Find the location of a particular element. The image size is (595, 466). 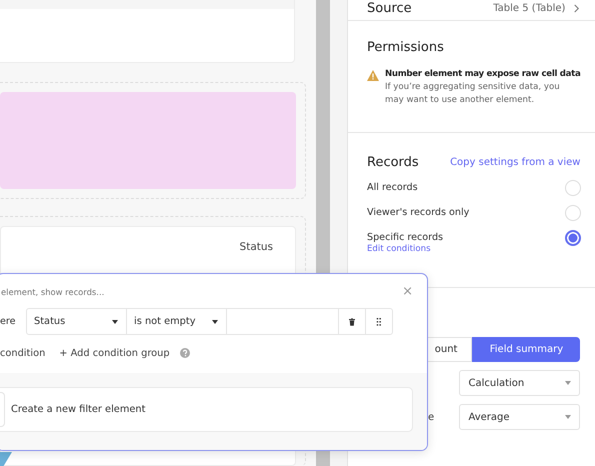

radio-button is located at coordinates (573, 238).